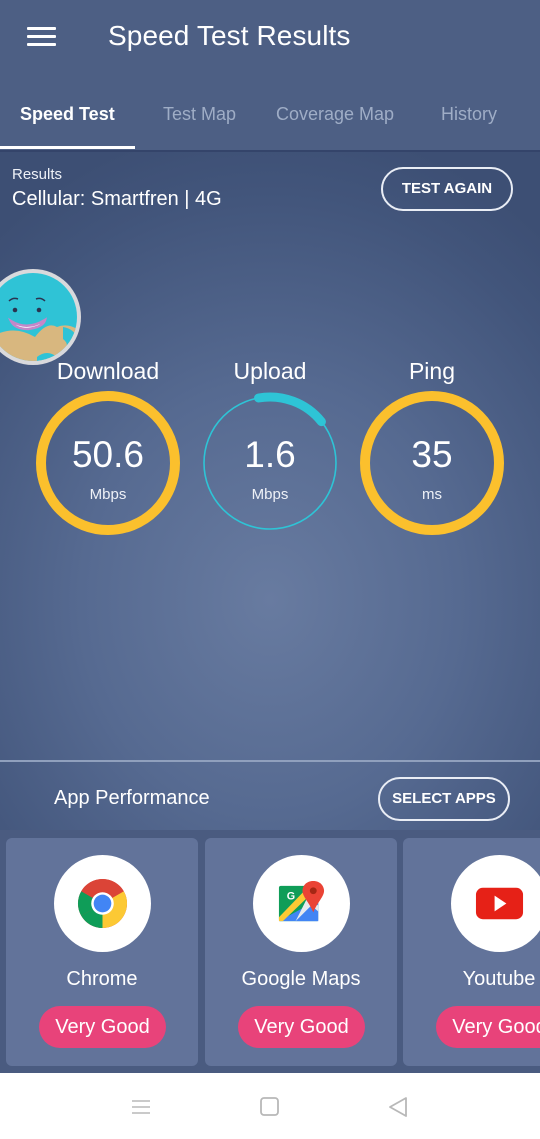 This screenshot has height=1139, width=540. I want to click on app-performance-title: App Performance, so click(132, 798).